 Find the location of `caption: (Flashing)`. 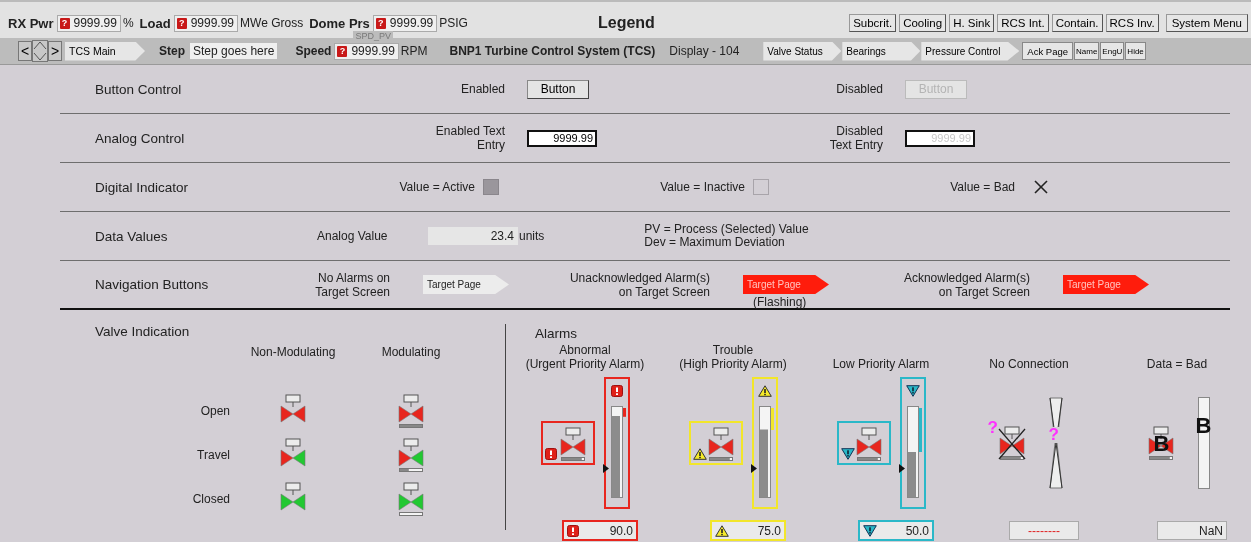

caption: (Flashing) is located at coordinates (780, 302).